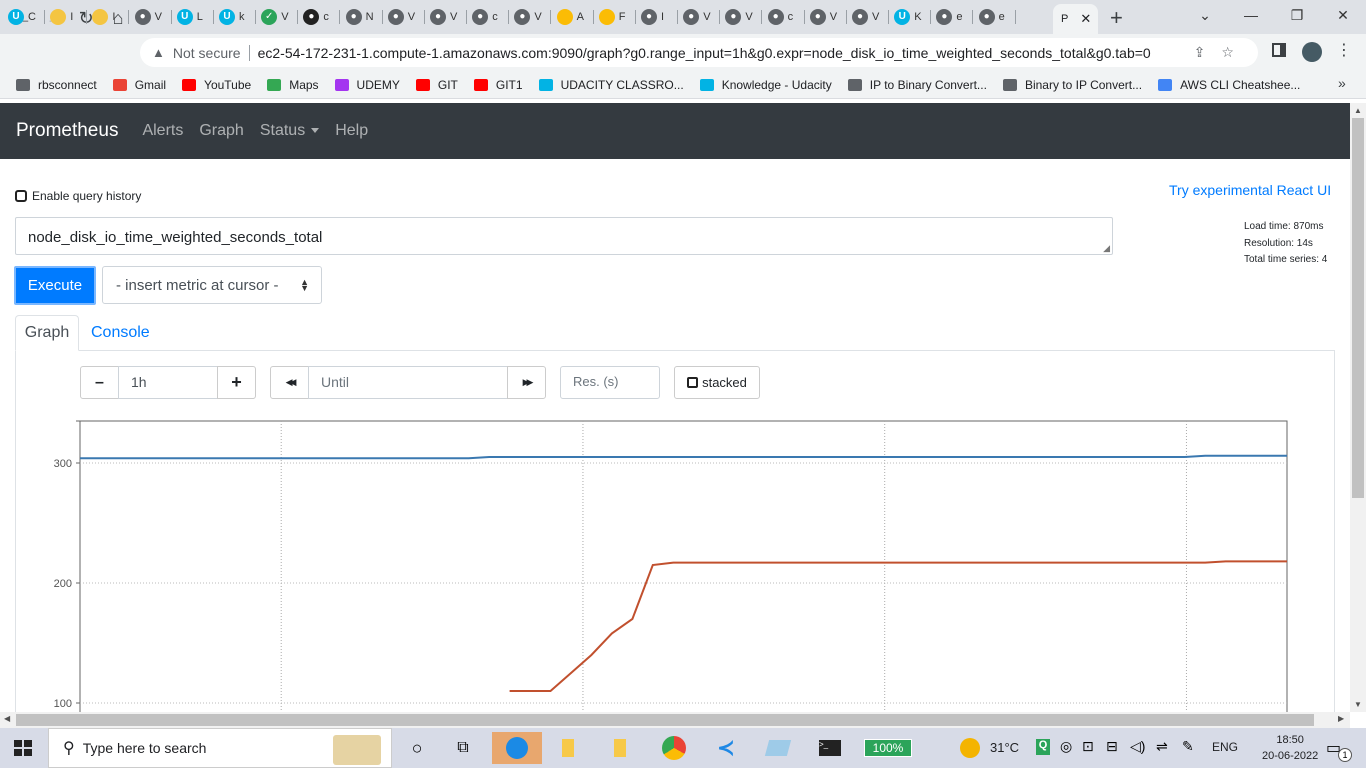 Image resolution: width=1366 pixels, height=768 pixels. Describe the element at coordinates (620, 748) in the screenshot. I see `file-explorer-2-icon` at that location.